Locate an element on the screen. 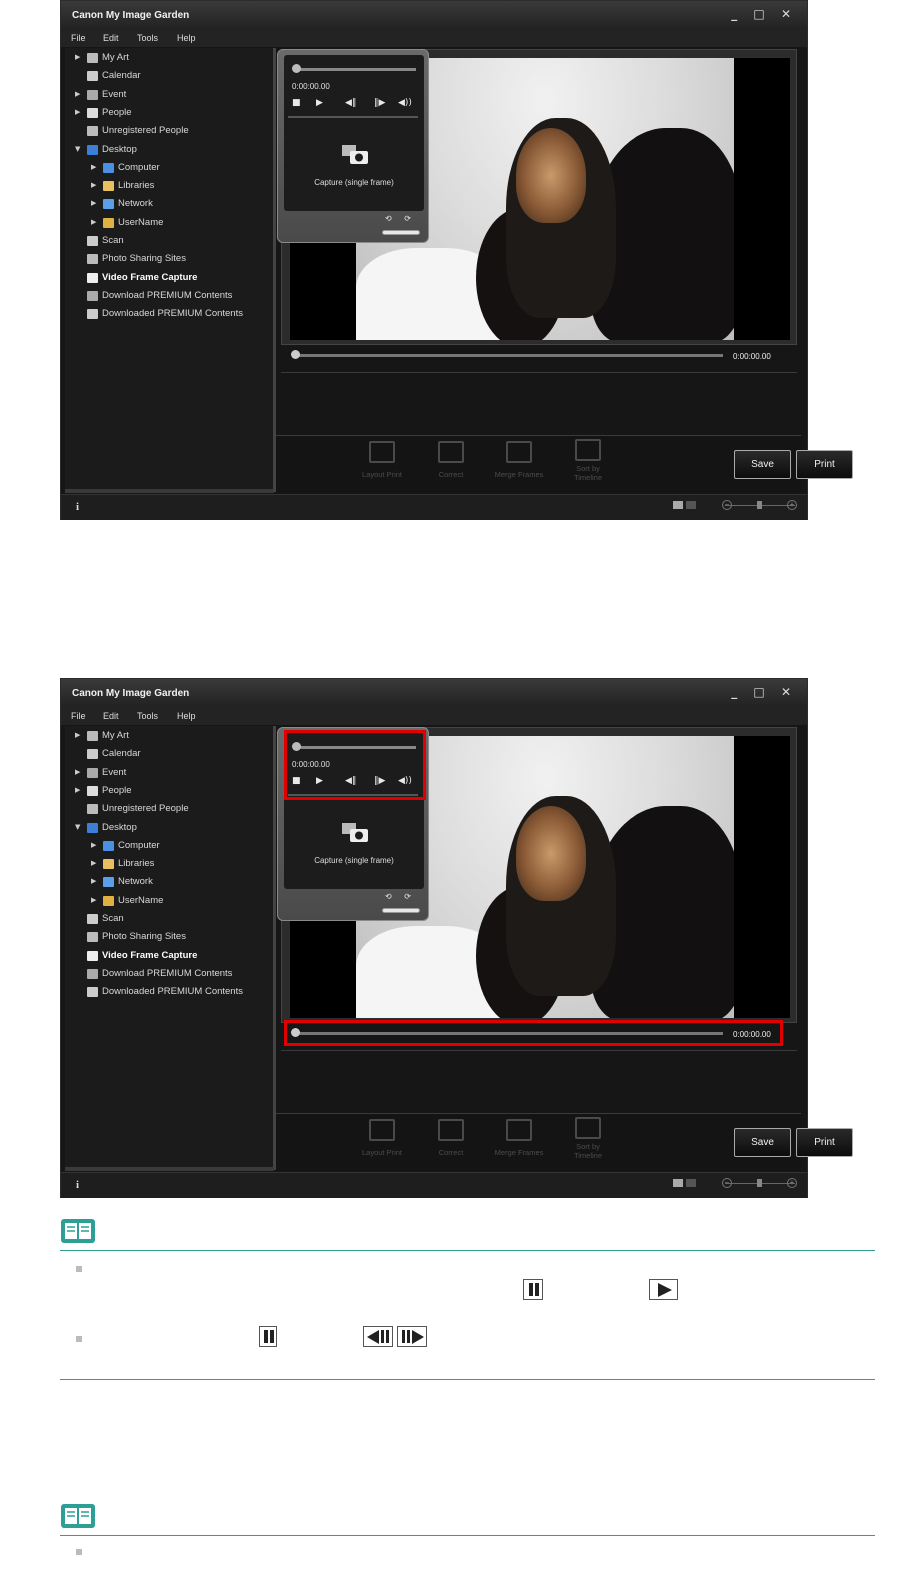 This screenshot has height=1571, width=899. sidebar-item-label: People is located at coordinates (117, 790).